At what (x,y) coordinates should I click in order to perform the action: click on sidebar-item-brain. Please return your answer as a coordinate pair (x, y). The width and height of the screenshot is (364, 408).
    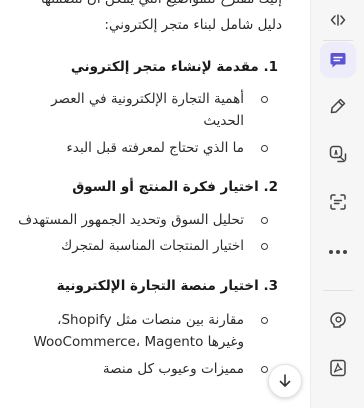
    Looking at the image, I should click on (338, 320).